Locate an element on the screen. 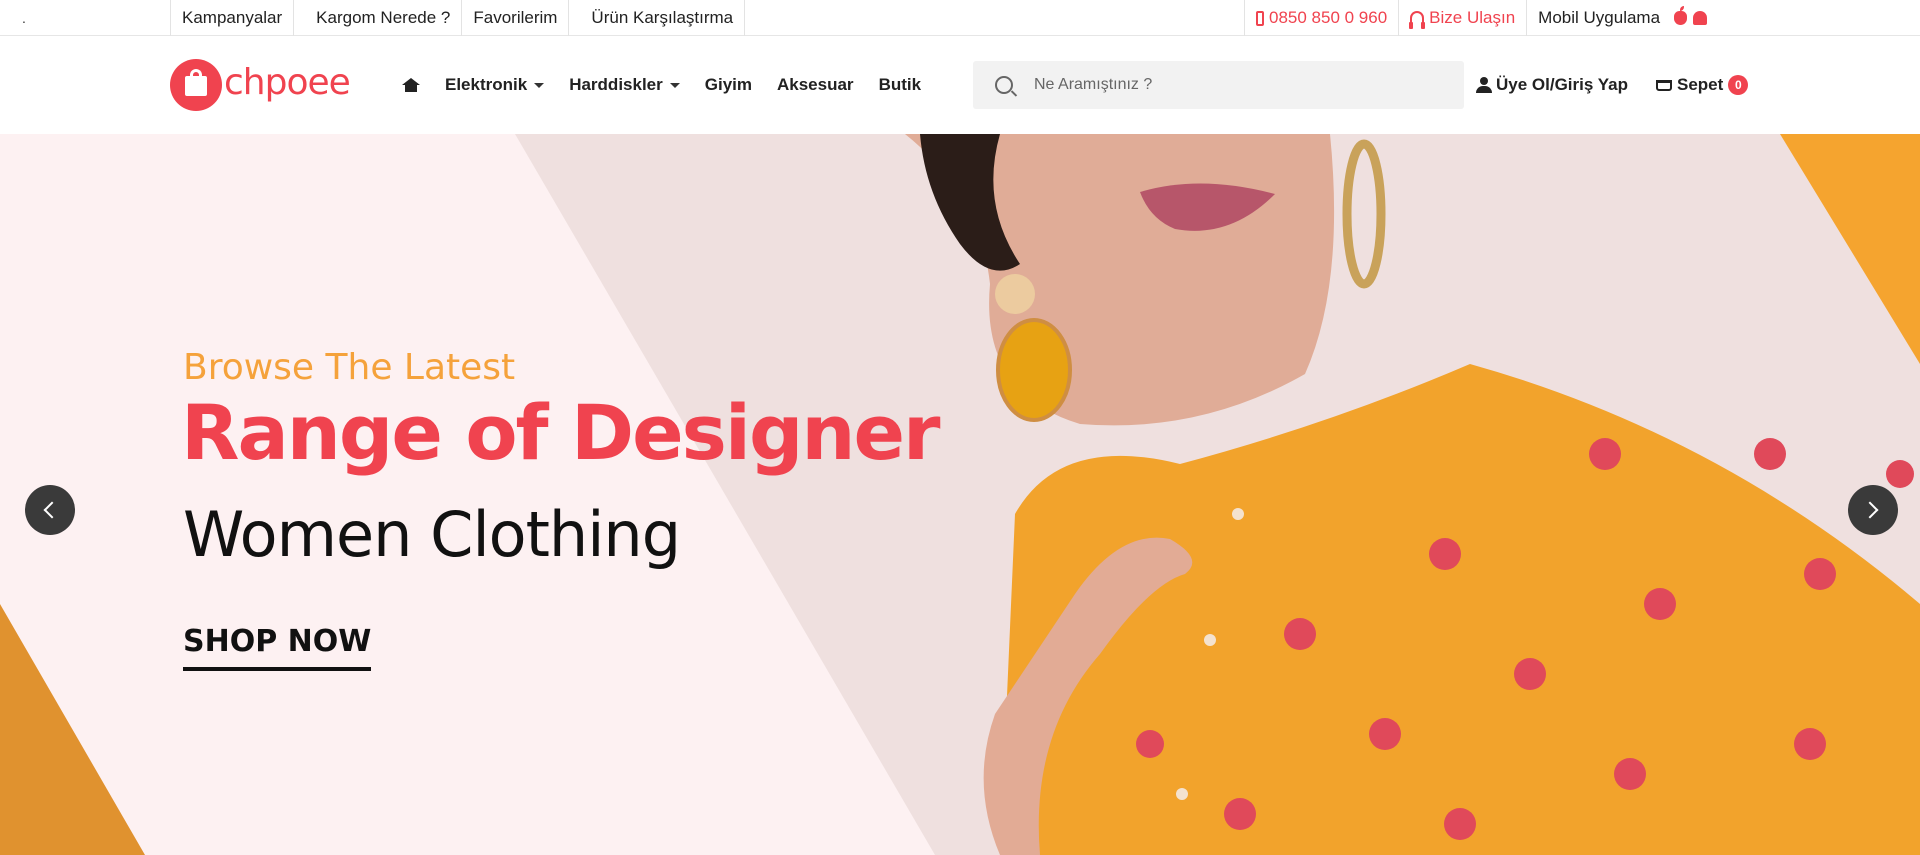 This screenshot has height=855, width=1920. favorites-link: Favorilerim is located at coordinates (514, 18).